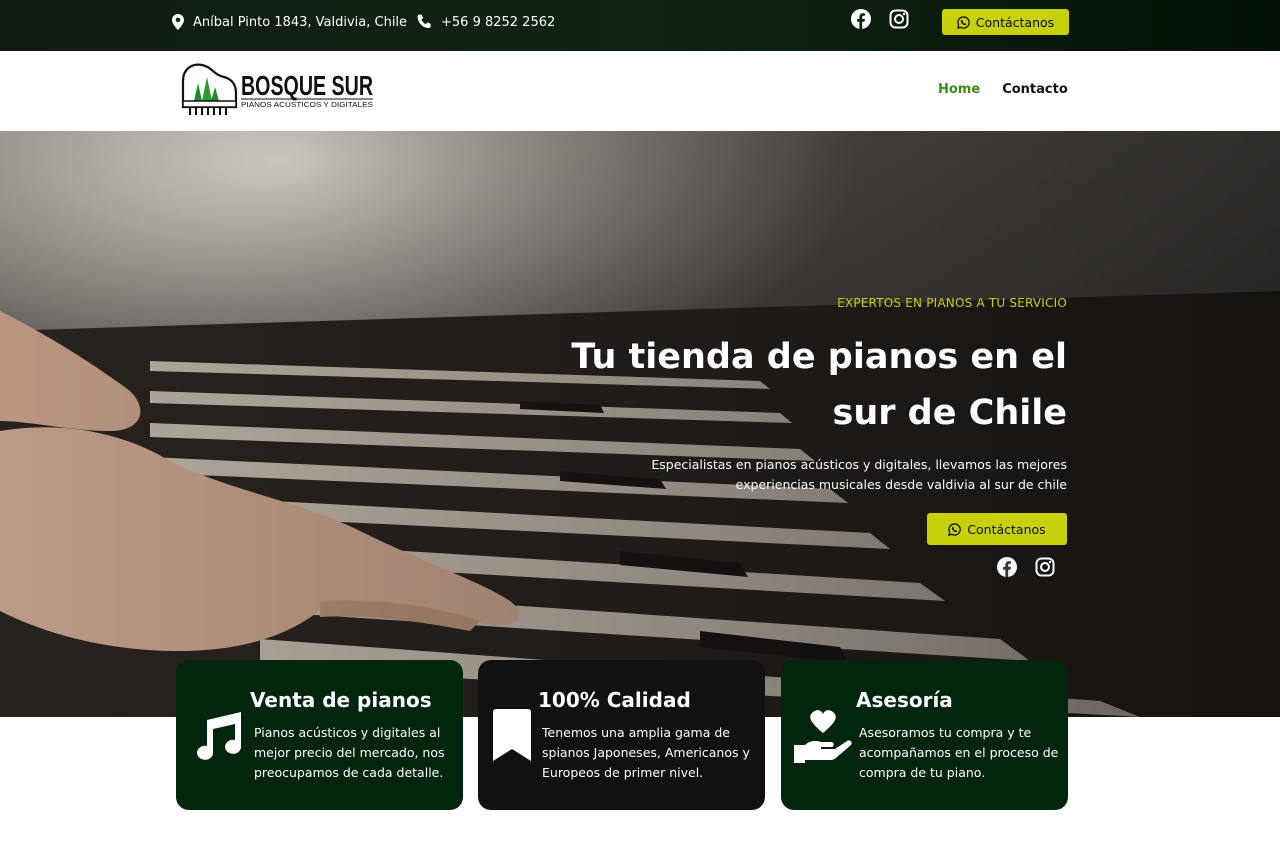 Image resolution: width=1280 pixels, height=841 pixels. Describe the element at coordinates (880, 19) in the screenshot. I see `topbar-social-links` at that location.